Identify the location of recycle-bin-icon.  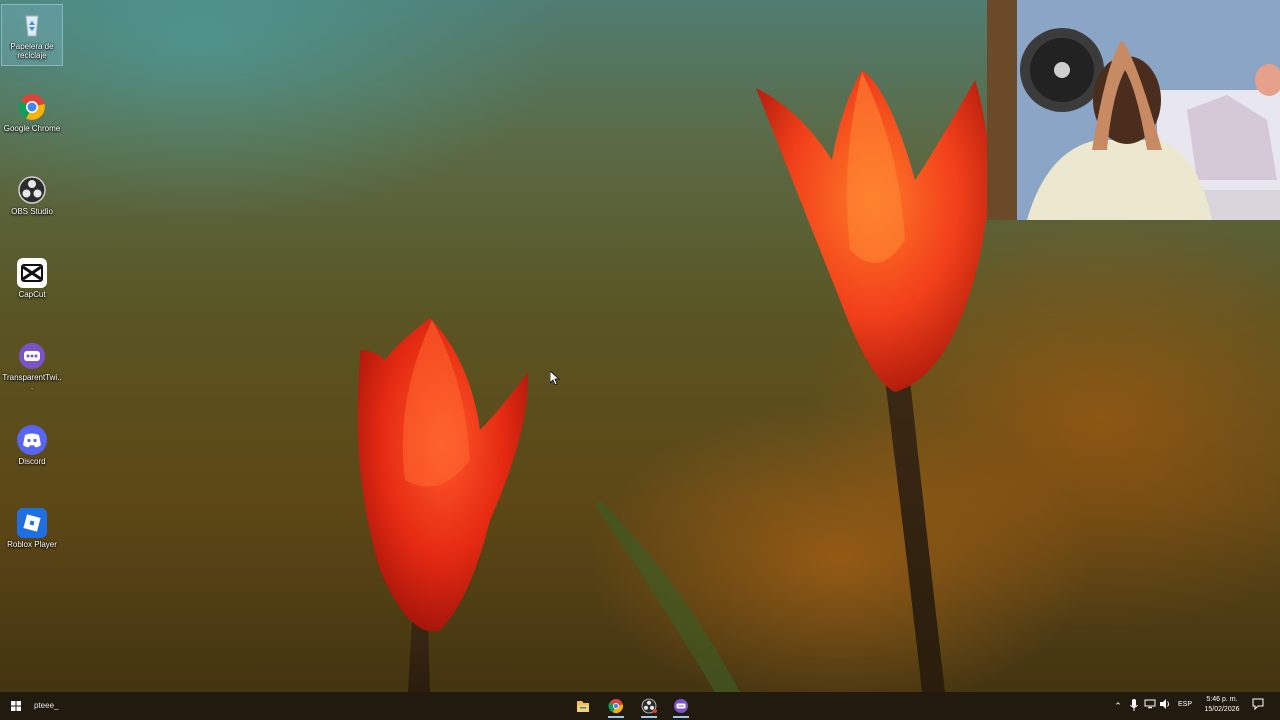
(32, 25).